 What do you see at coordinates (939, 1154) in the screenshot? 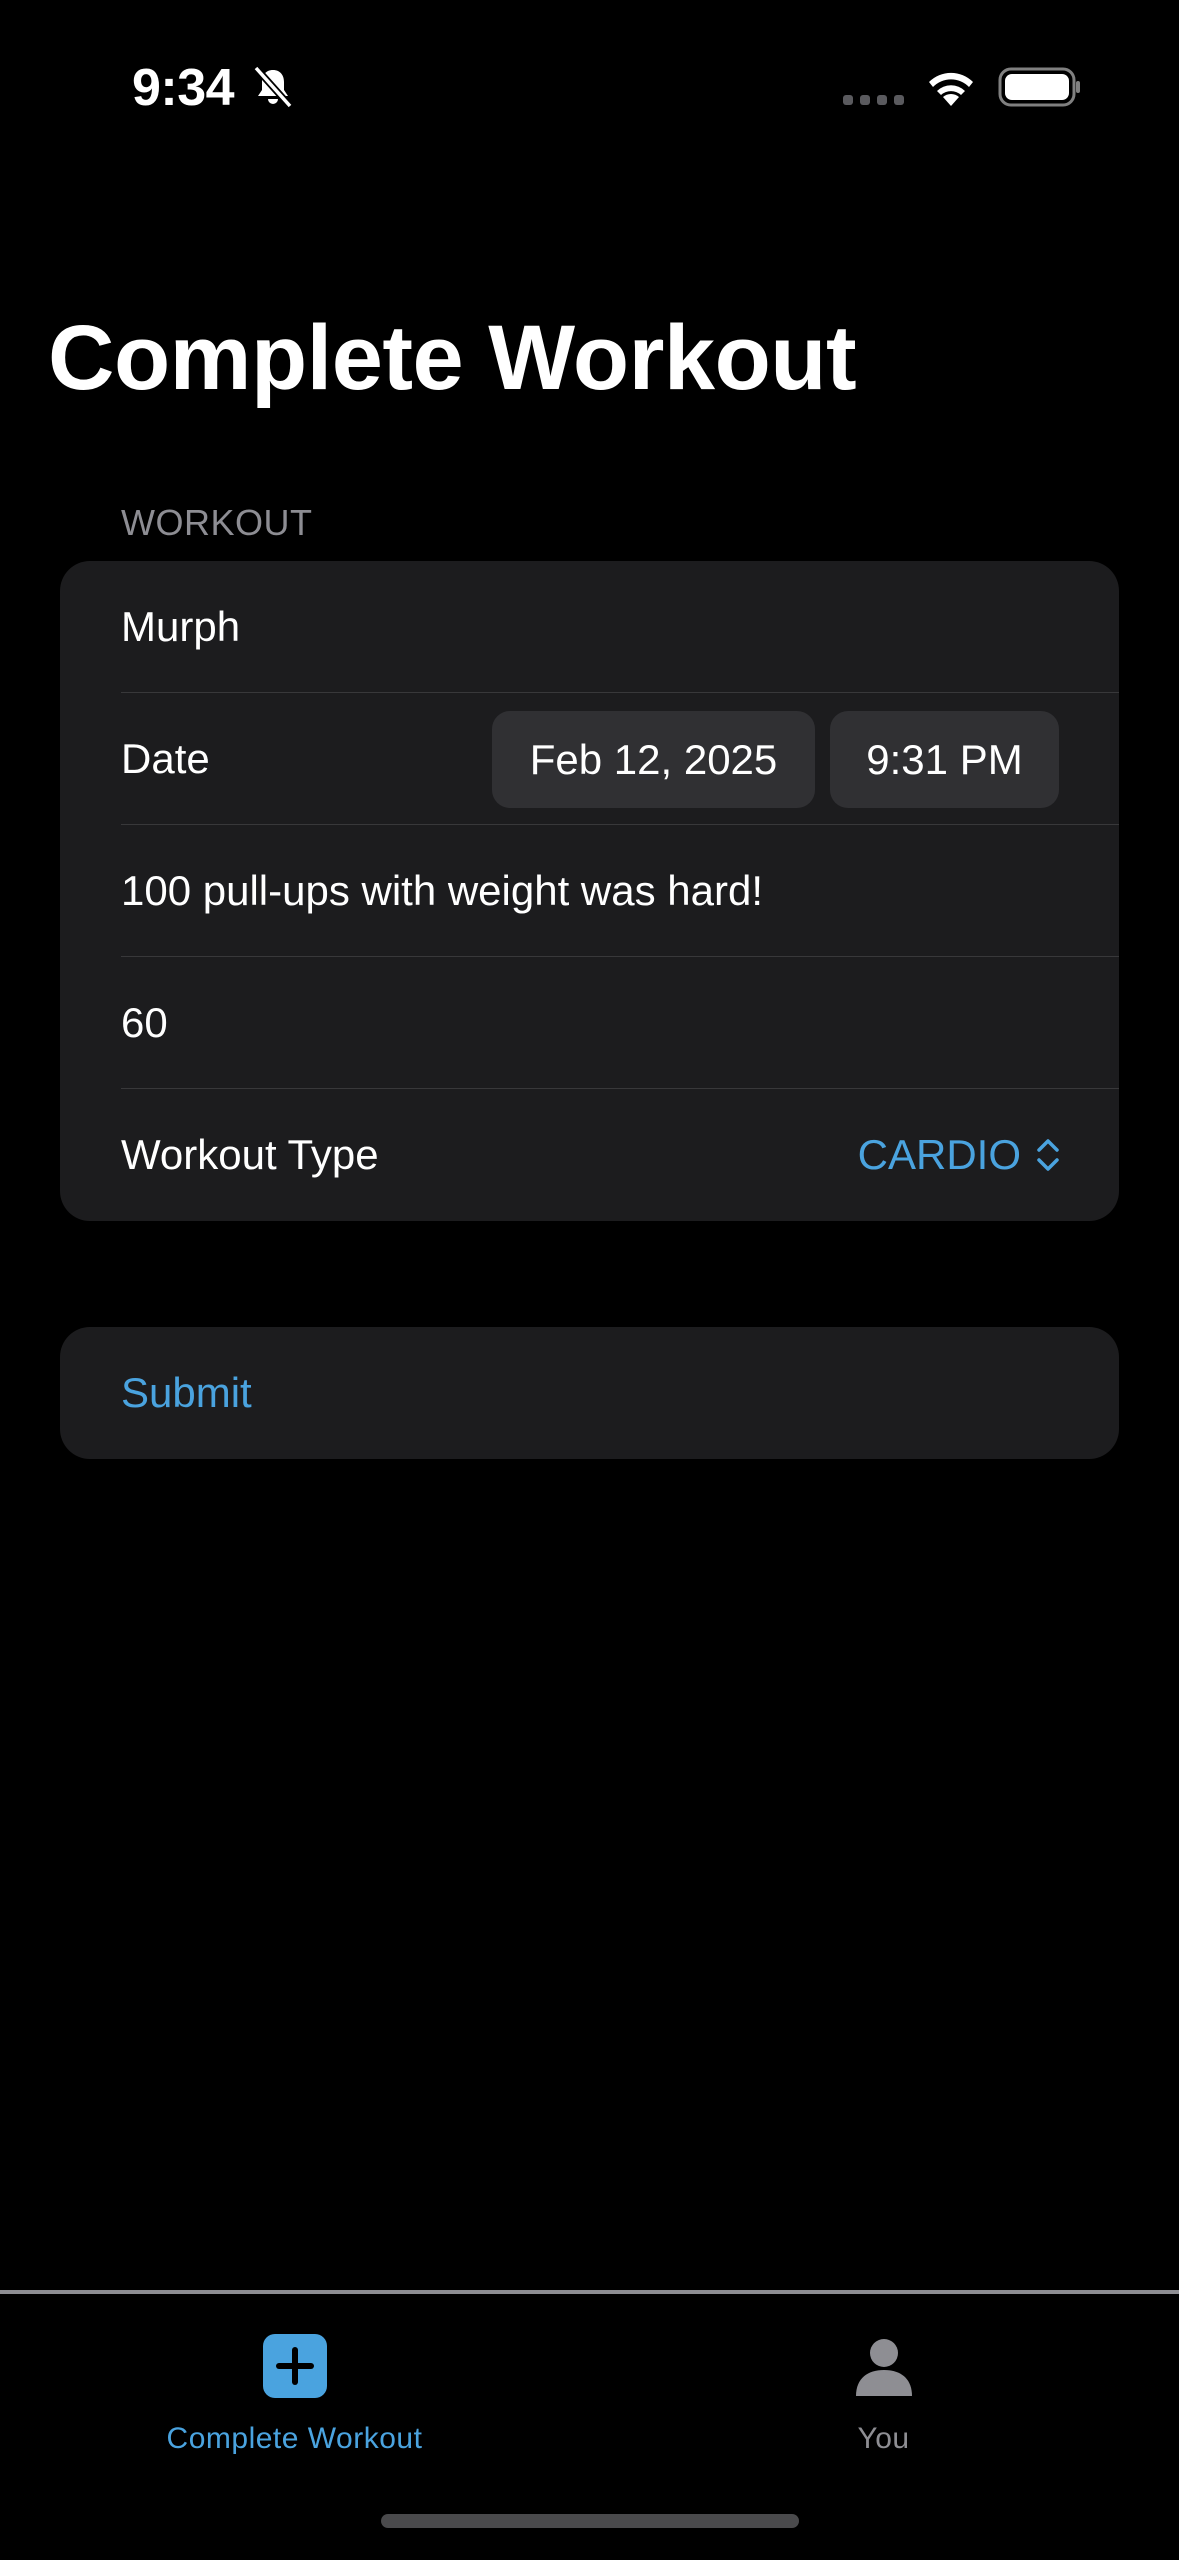
I see `workout-type-value: CARDIO` at bounding box center [939, 1154].